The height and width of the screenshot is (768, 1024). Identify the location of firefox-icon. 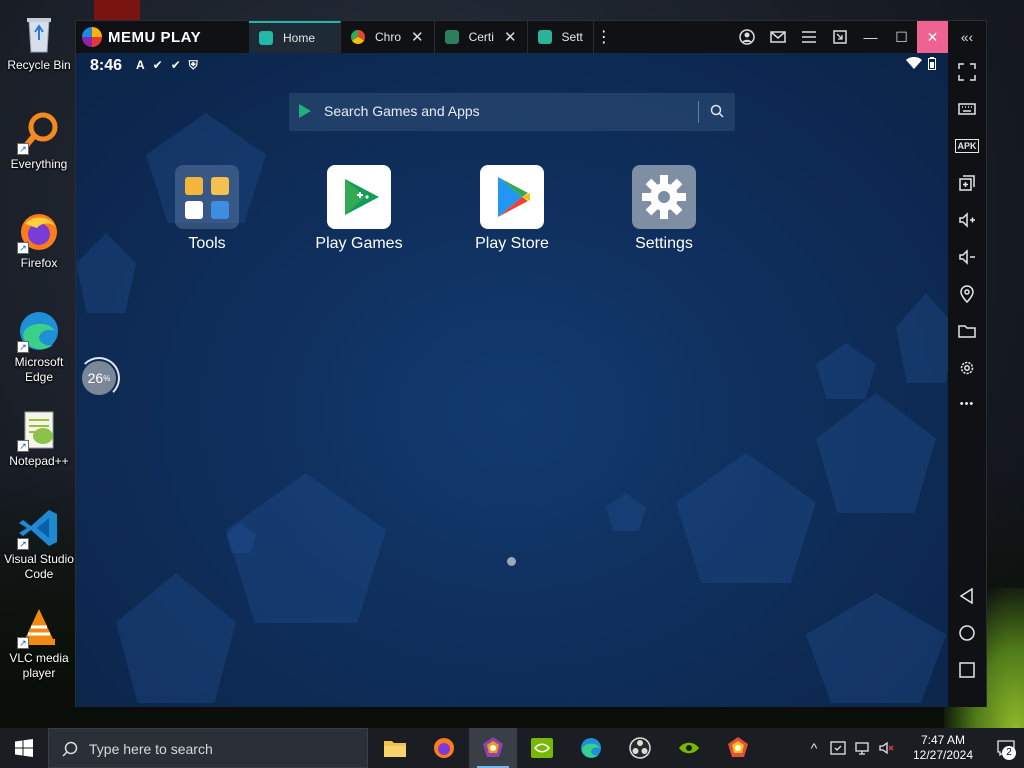
(444, 748).